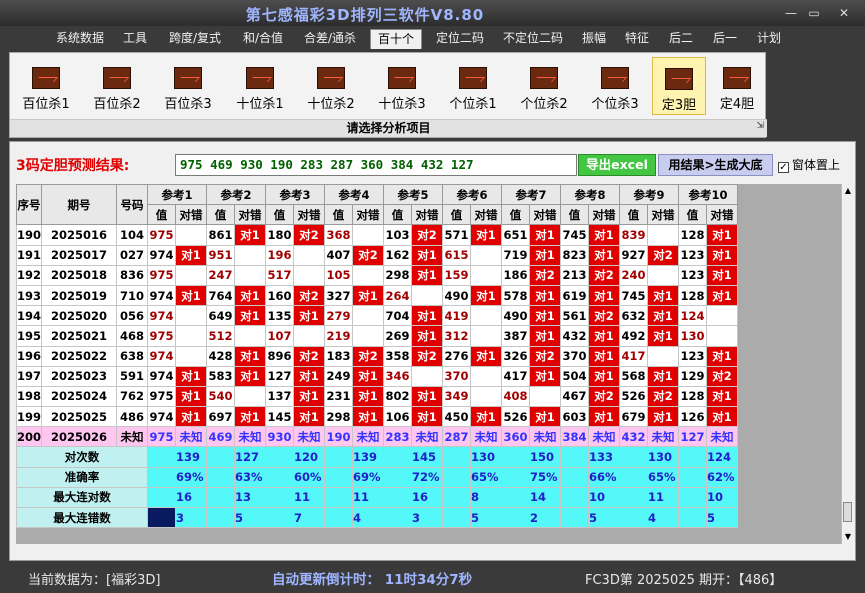 This screenshot has height=593, width=865. What do you see at coordinates (221, 235) in the screenshot?
I see `cell-value: 861` at bounding box center [221, 235].